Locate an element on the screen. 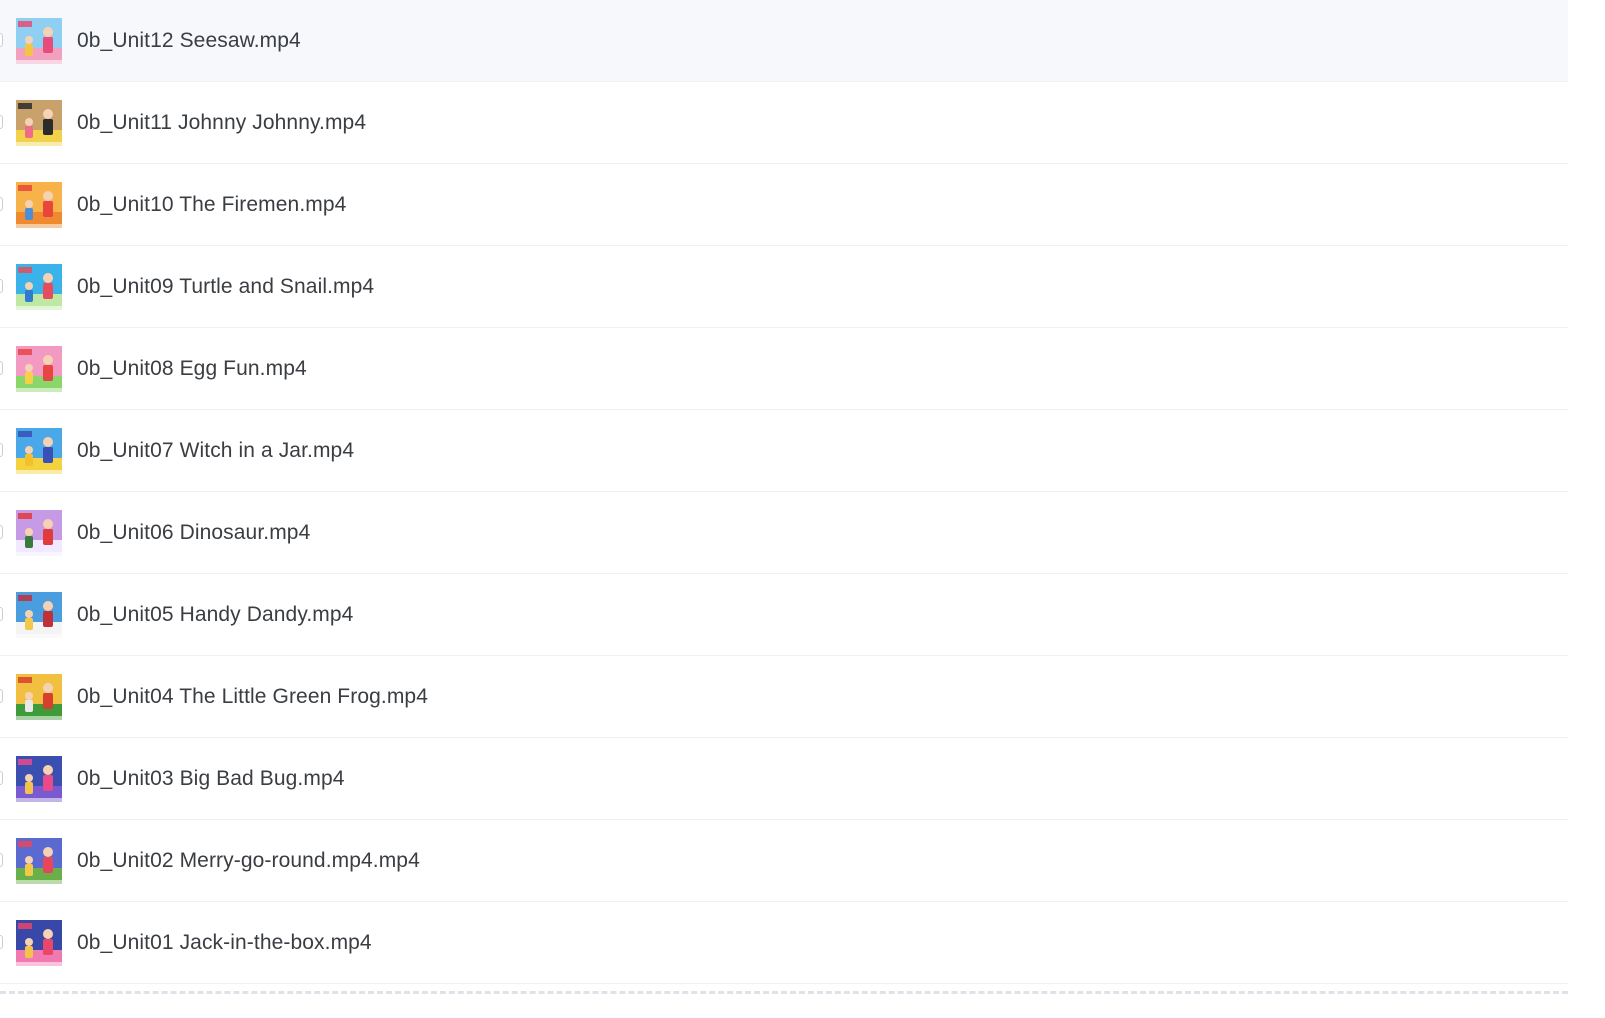  file-name: 0b_Unit11 Johnny Johnny.mp4 is located at coordinates (221, 123).